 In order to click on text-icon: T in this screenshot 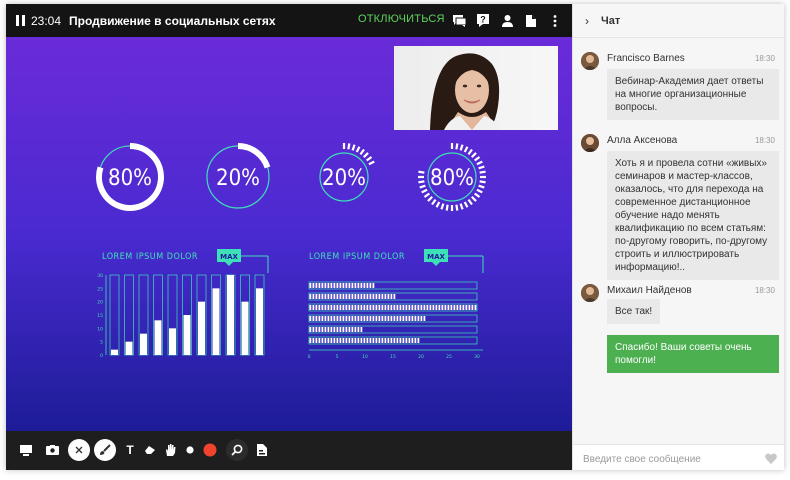, I will do `click(130, 450)`.